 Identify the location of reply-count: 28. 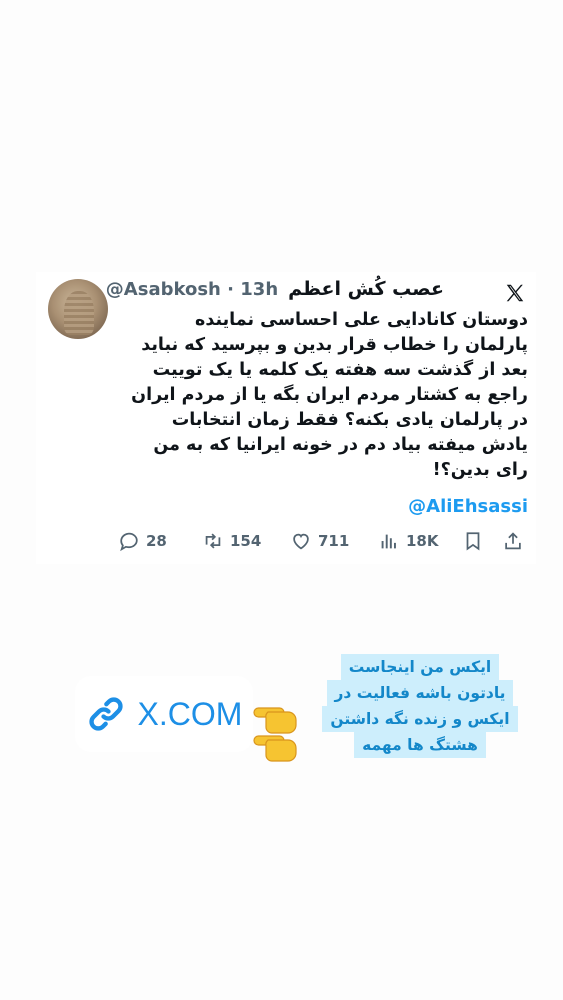
(156, 541).